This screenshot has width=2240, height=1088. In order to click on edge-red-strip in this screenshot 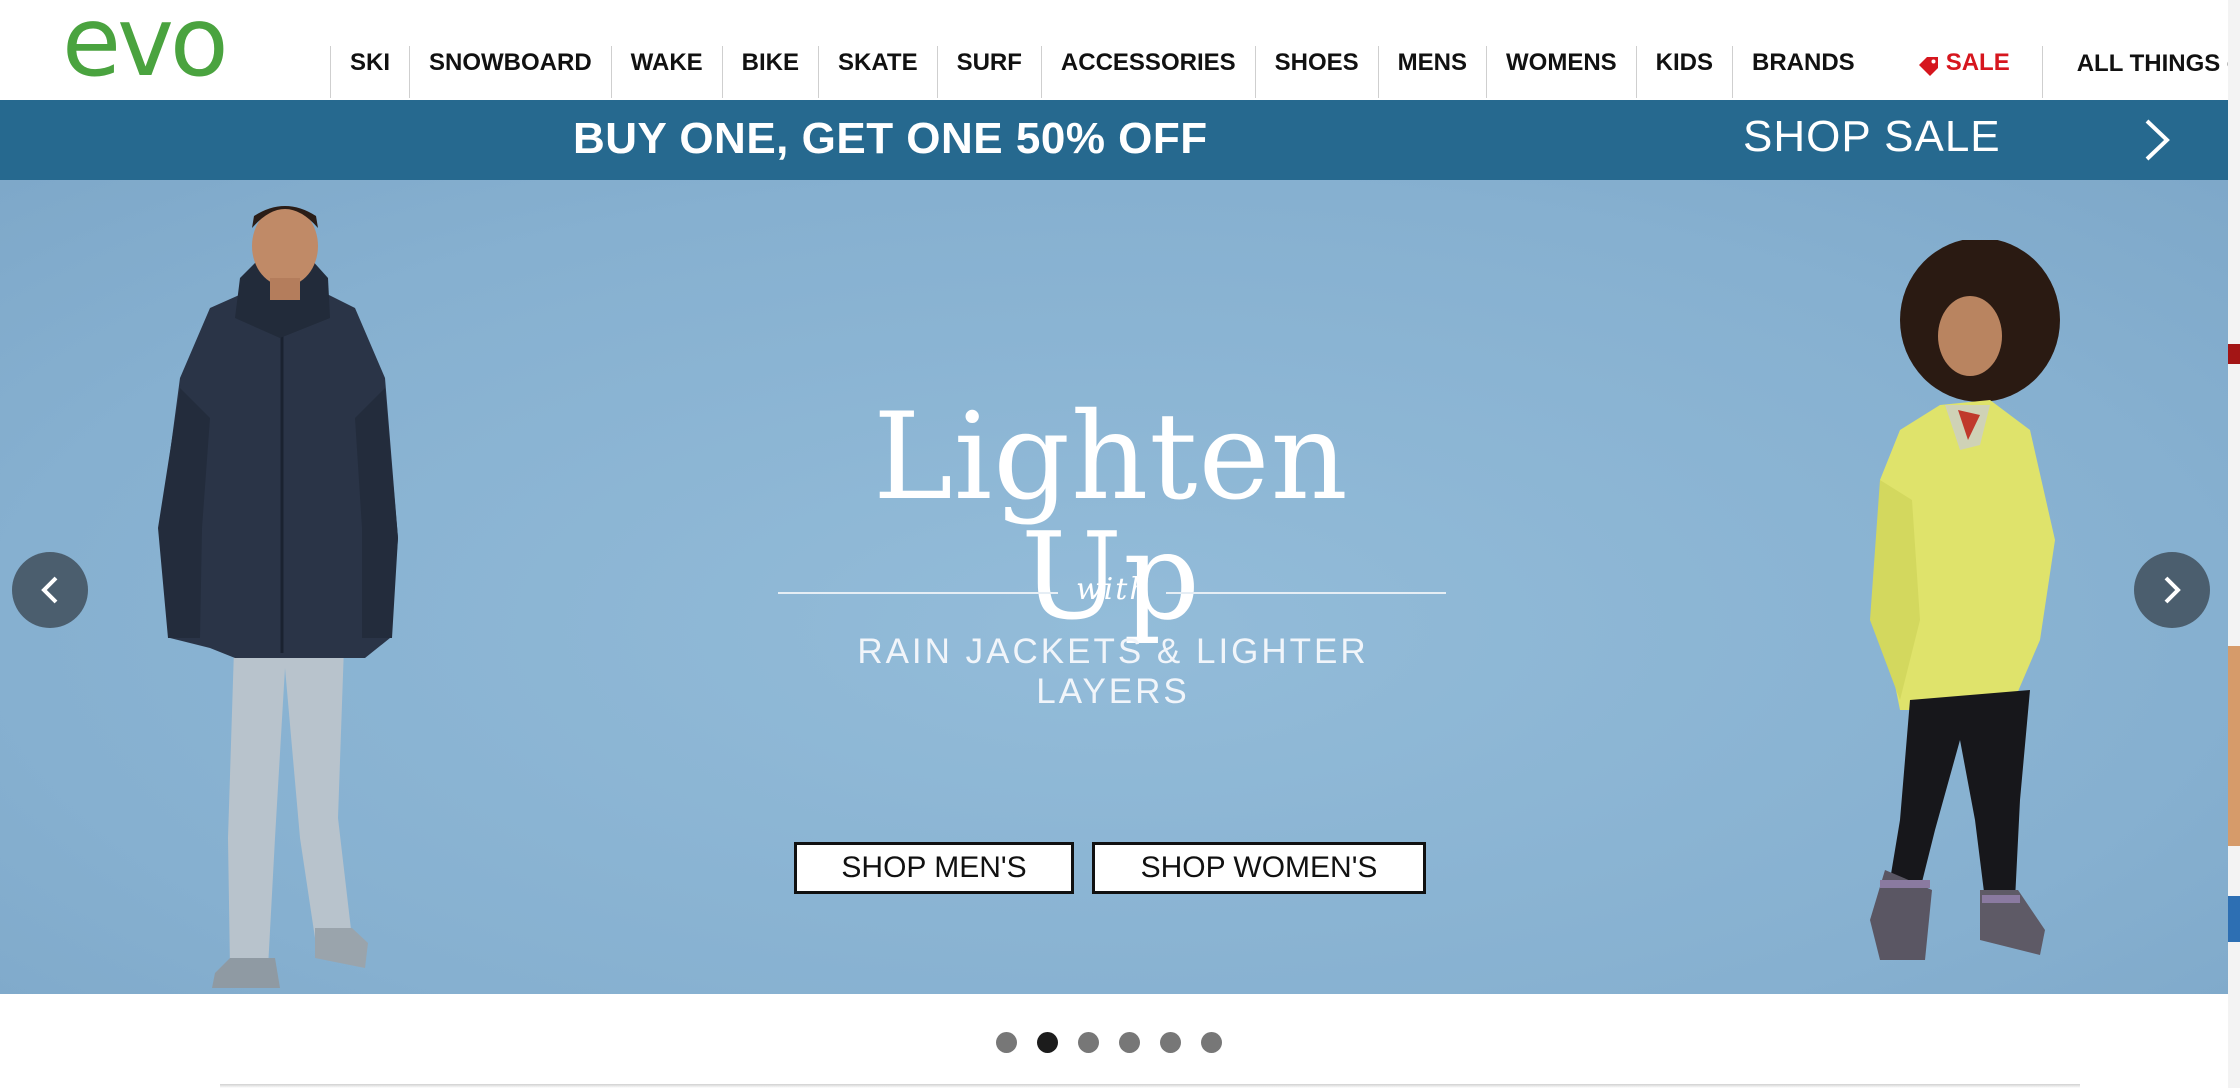, I will do `click(2234, 354)`.